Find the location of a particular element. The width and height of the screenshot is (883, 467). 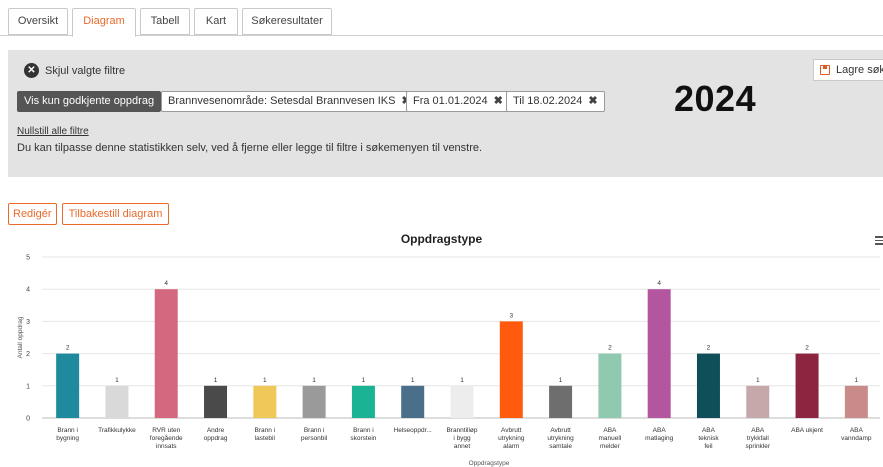

y-axis-label: Antall oppdrag is located at coordinates (20, 337).